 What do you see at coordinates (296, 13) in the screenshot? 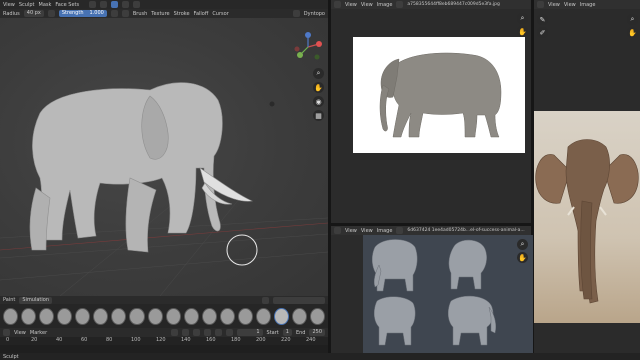
I see `dyntopo-checkbox` at bounding box center [296, 13].